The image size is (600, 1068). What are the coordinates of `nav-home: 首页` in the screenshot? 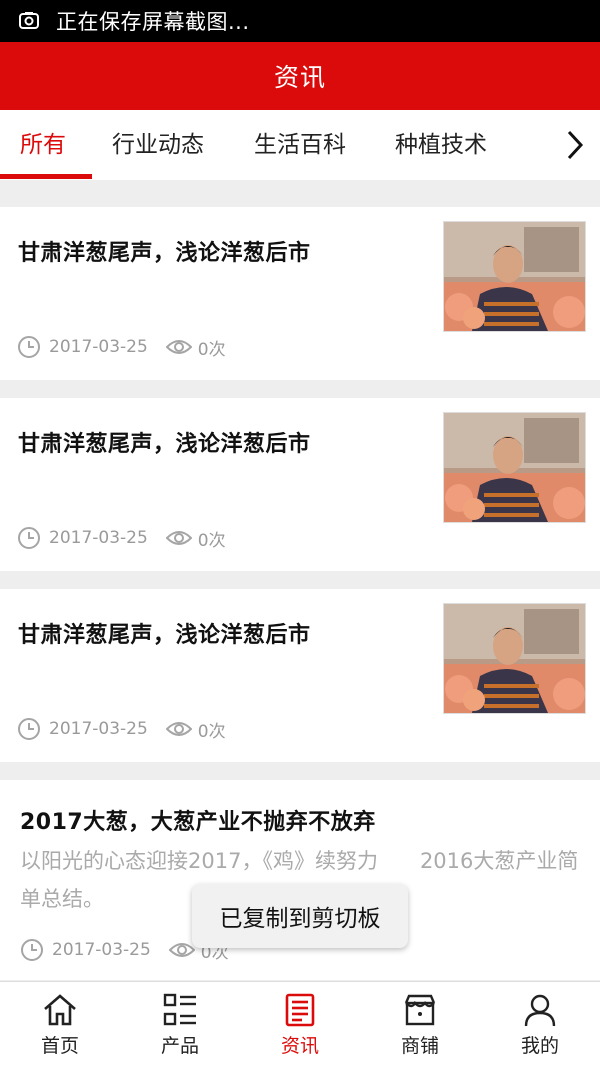 It's located at (60, 1025).